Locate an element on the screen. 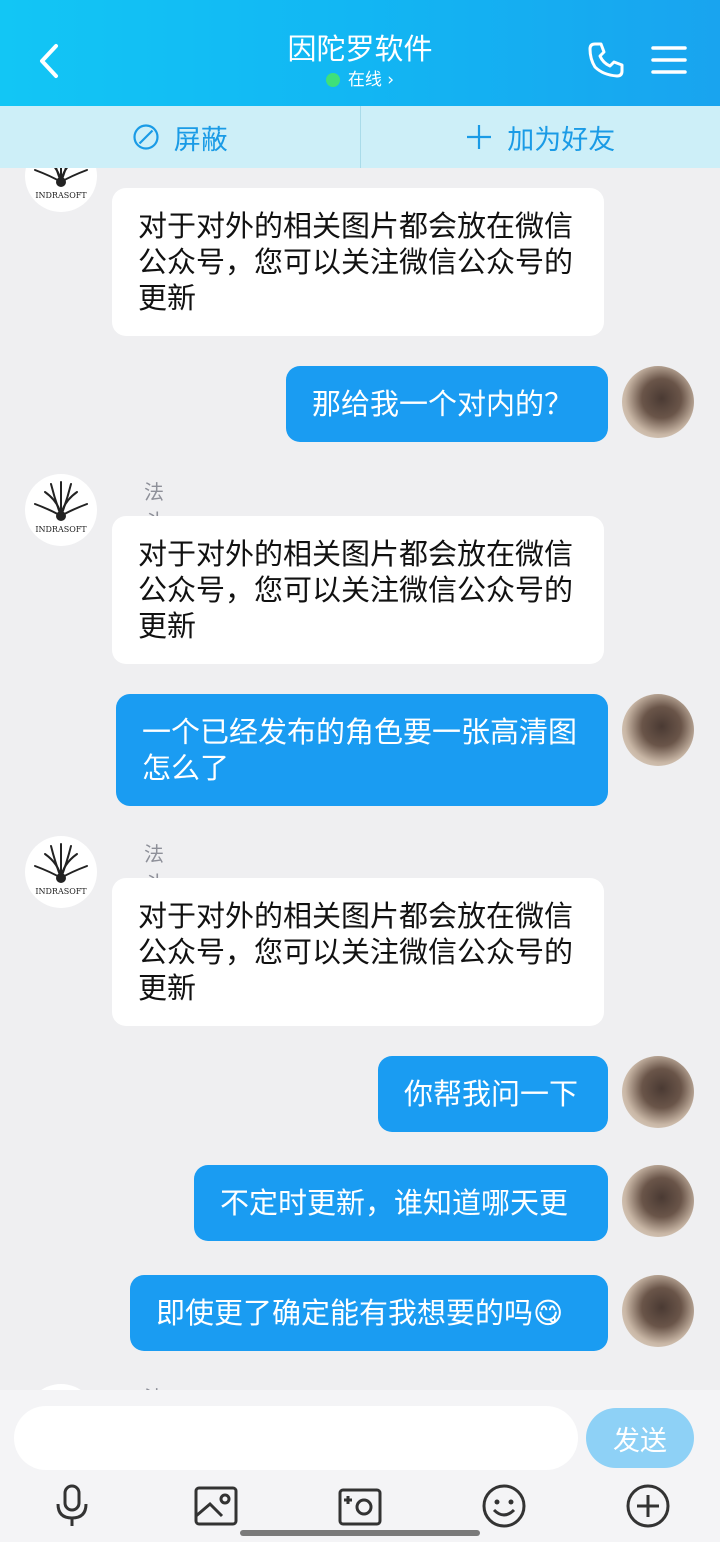  emoji-icon is located at coordinates (504, 1506).